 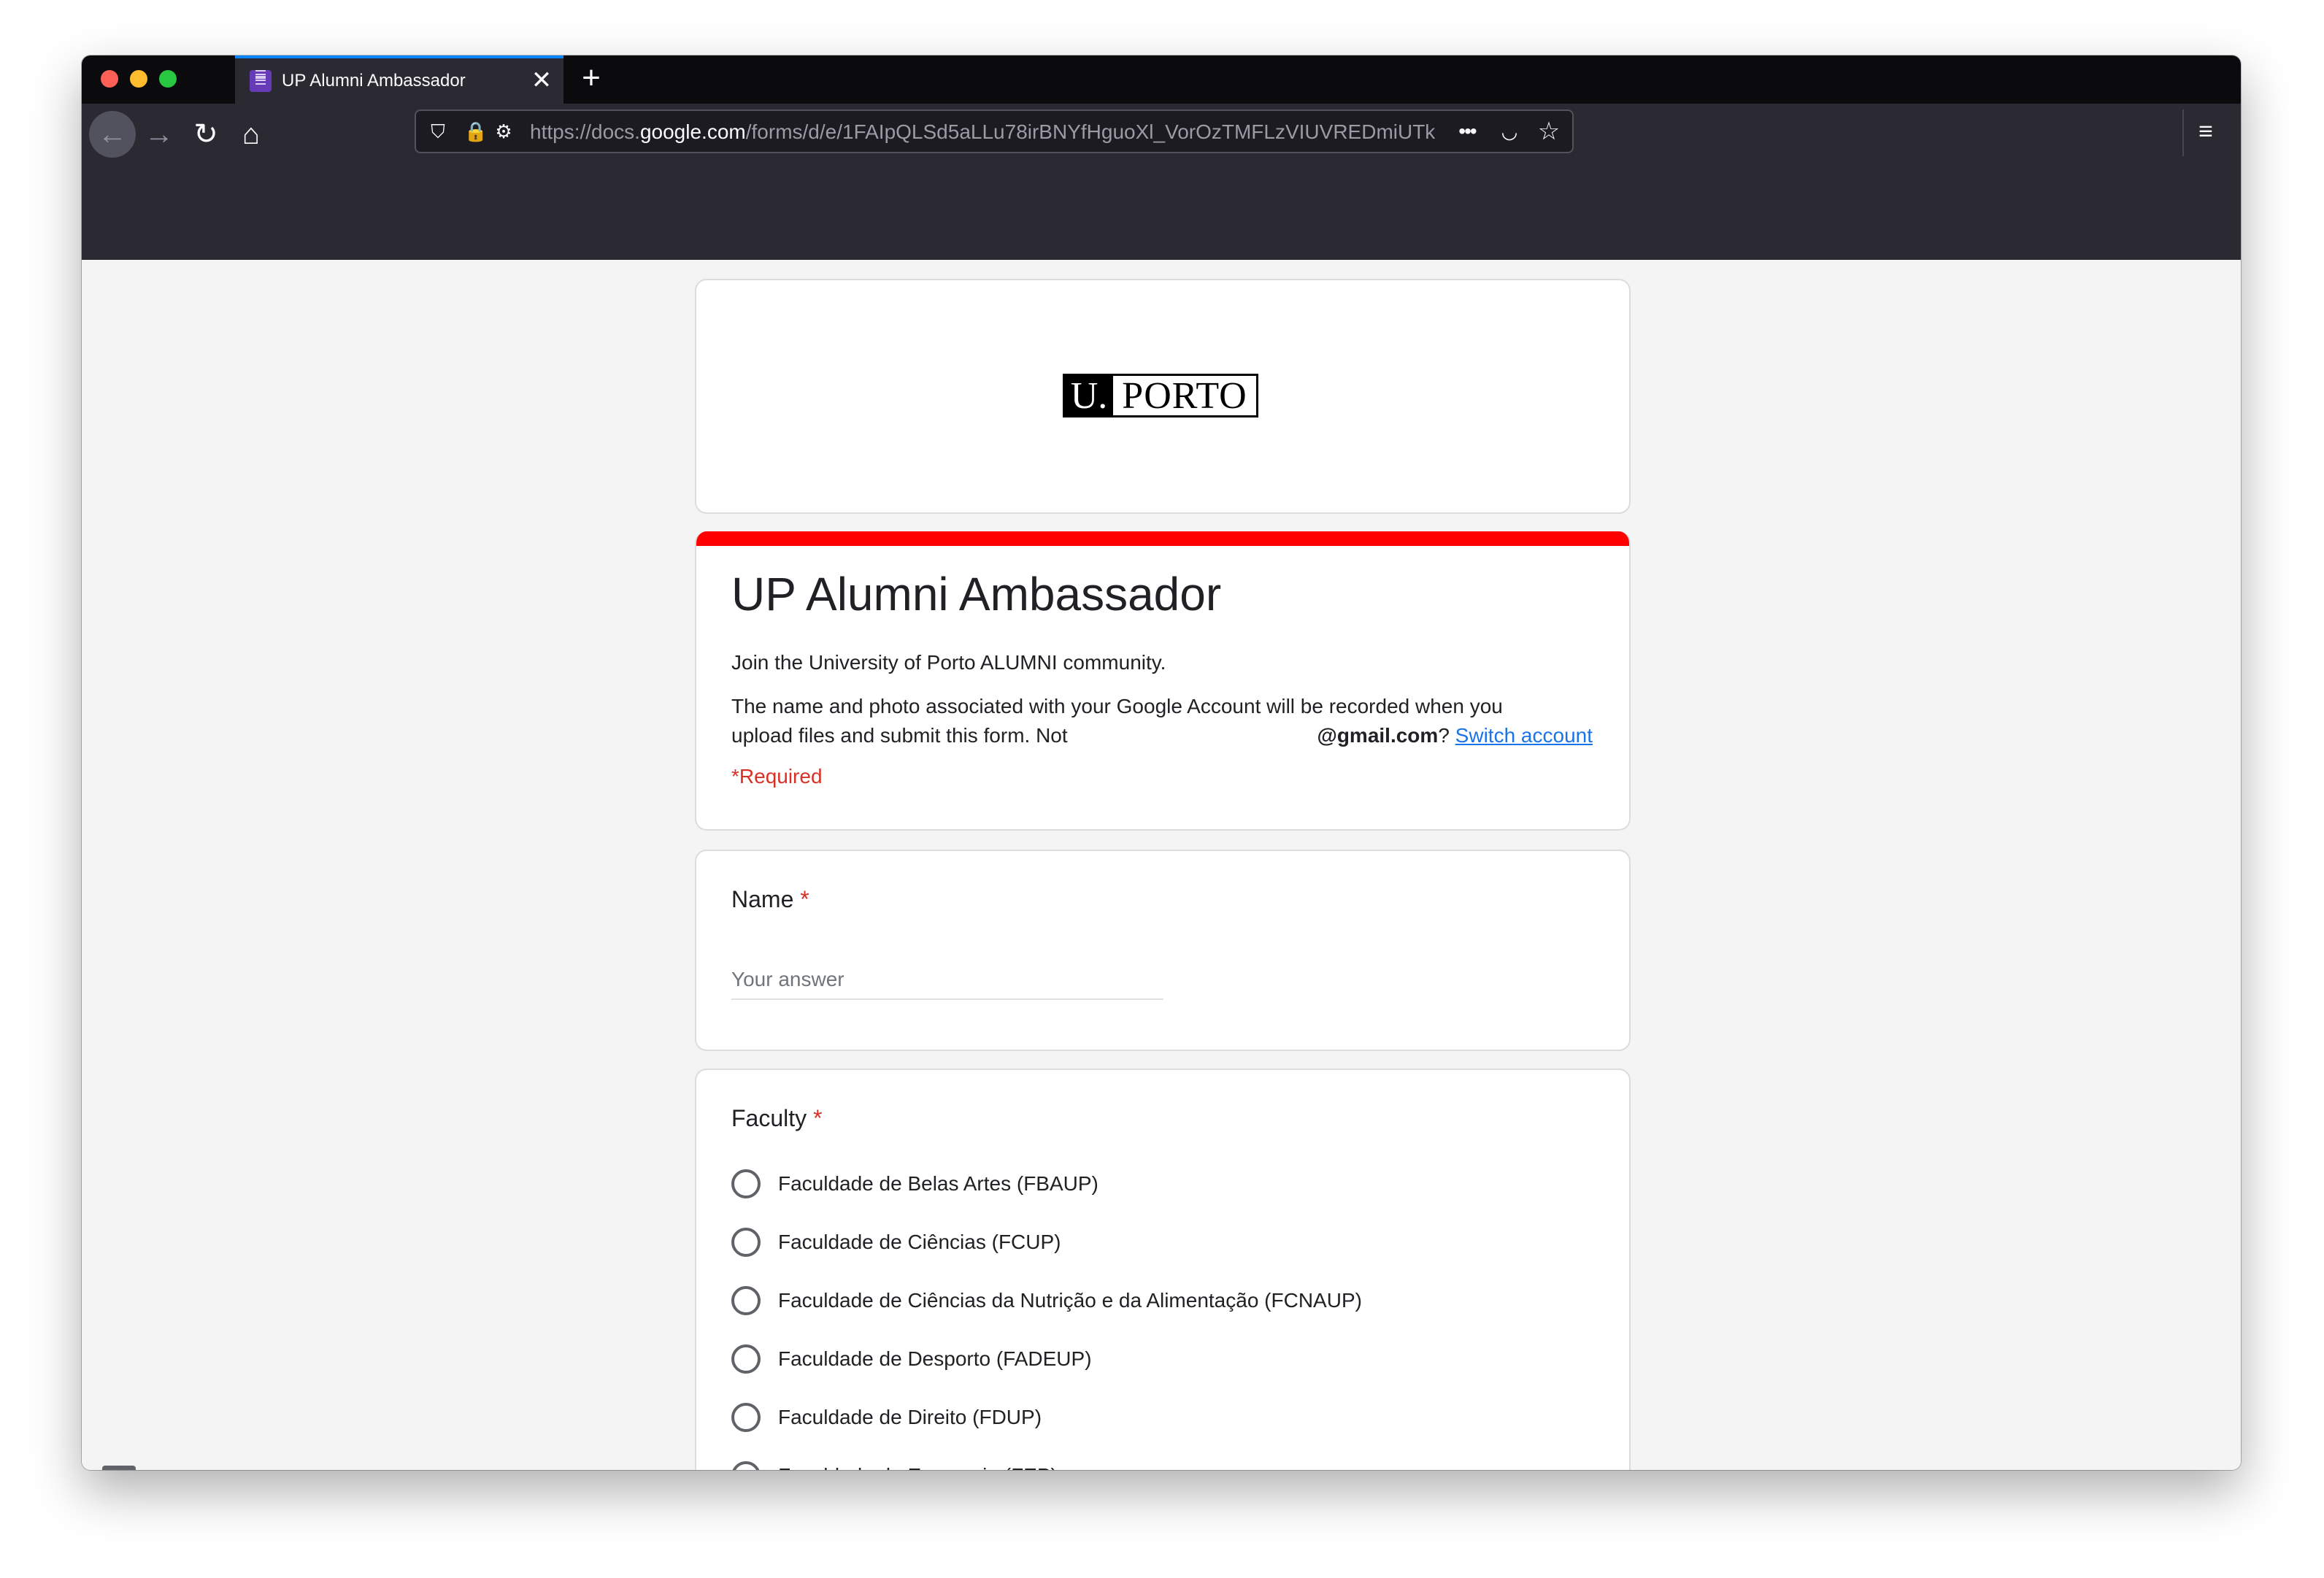 What do you see at coordinates (261, 81) in the screenshot?
I see `google-forms-favicon-icon` at bounding box center [261, 81].